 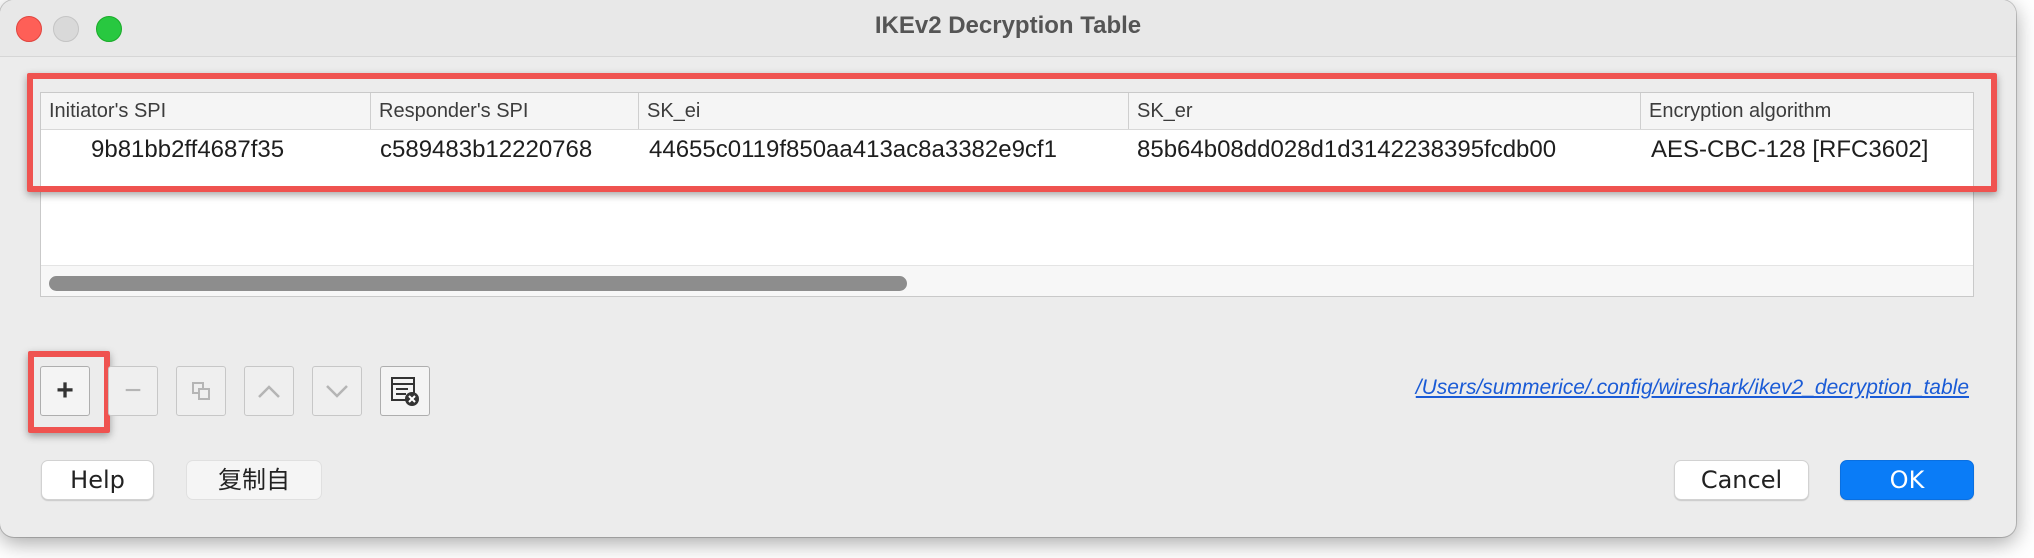 I want to click on move-up-button, so click(x=269, y=391).